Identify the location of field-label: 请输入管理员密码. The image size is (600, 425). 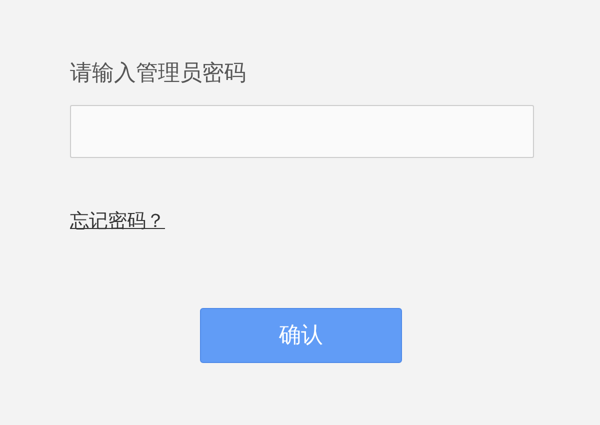
(158, 74).